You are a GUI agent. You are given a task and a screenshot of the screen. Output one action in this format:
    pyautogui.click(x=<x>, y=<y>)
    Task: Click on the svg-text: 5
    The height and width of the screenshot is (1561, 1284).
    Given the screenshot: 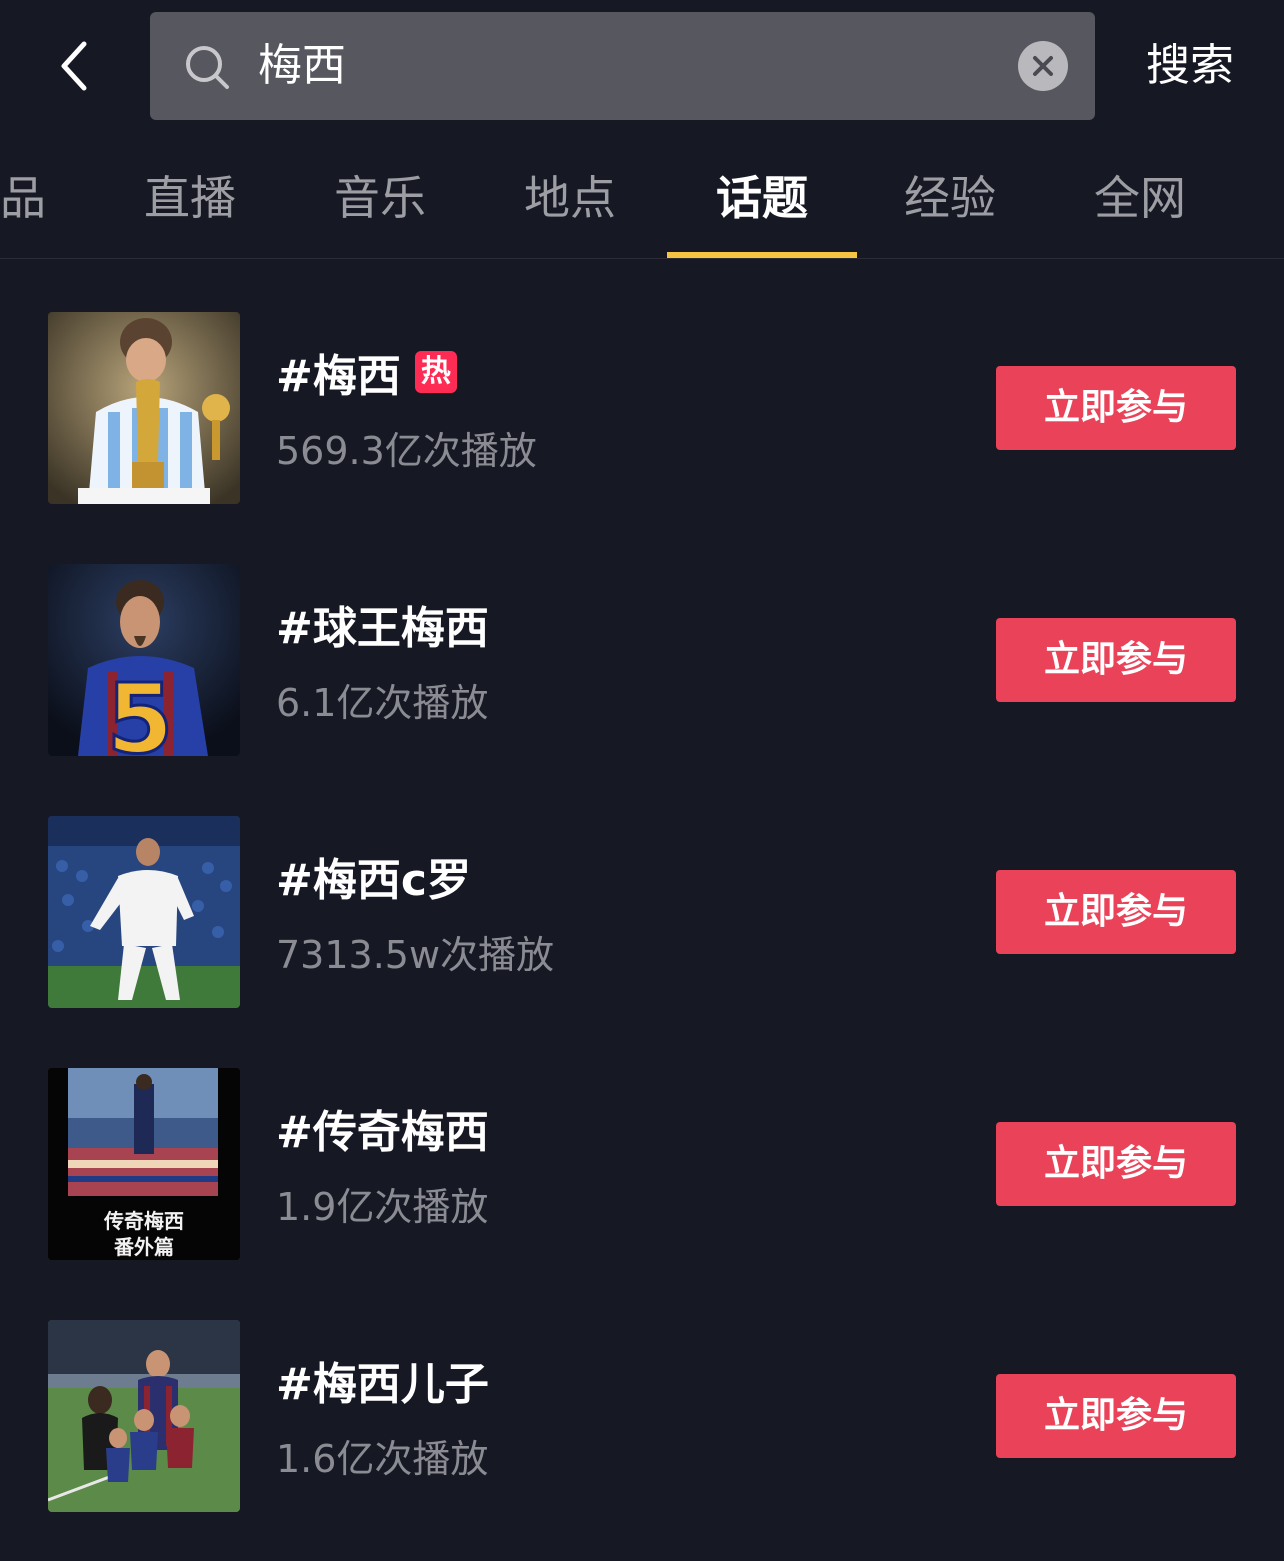 What is the action you would take?
    pyautogui.click(x=140, y=709)
    